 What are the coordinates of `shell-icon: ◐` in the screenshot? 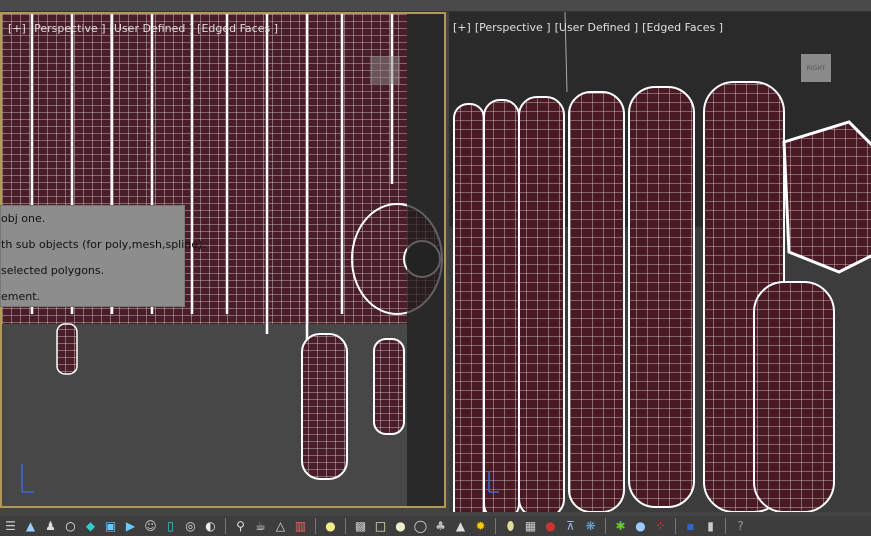 It's located at (210, 526).